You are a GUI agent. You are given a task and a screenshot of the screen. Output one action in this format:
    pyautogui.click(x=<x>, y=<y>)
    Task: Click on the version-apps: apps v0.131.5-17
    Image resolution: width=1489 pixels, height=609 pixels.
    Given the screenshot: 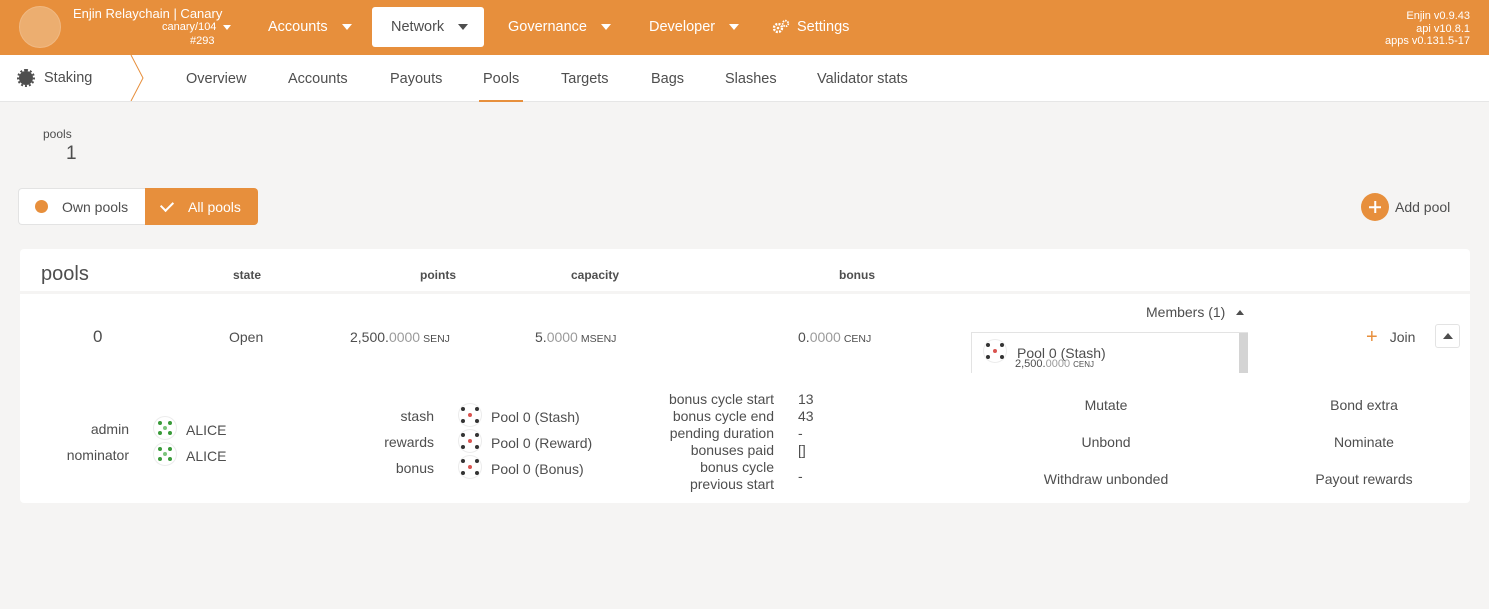 What is the action you would take?
    pyautogui.click(x=1427, y=41)
    